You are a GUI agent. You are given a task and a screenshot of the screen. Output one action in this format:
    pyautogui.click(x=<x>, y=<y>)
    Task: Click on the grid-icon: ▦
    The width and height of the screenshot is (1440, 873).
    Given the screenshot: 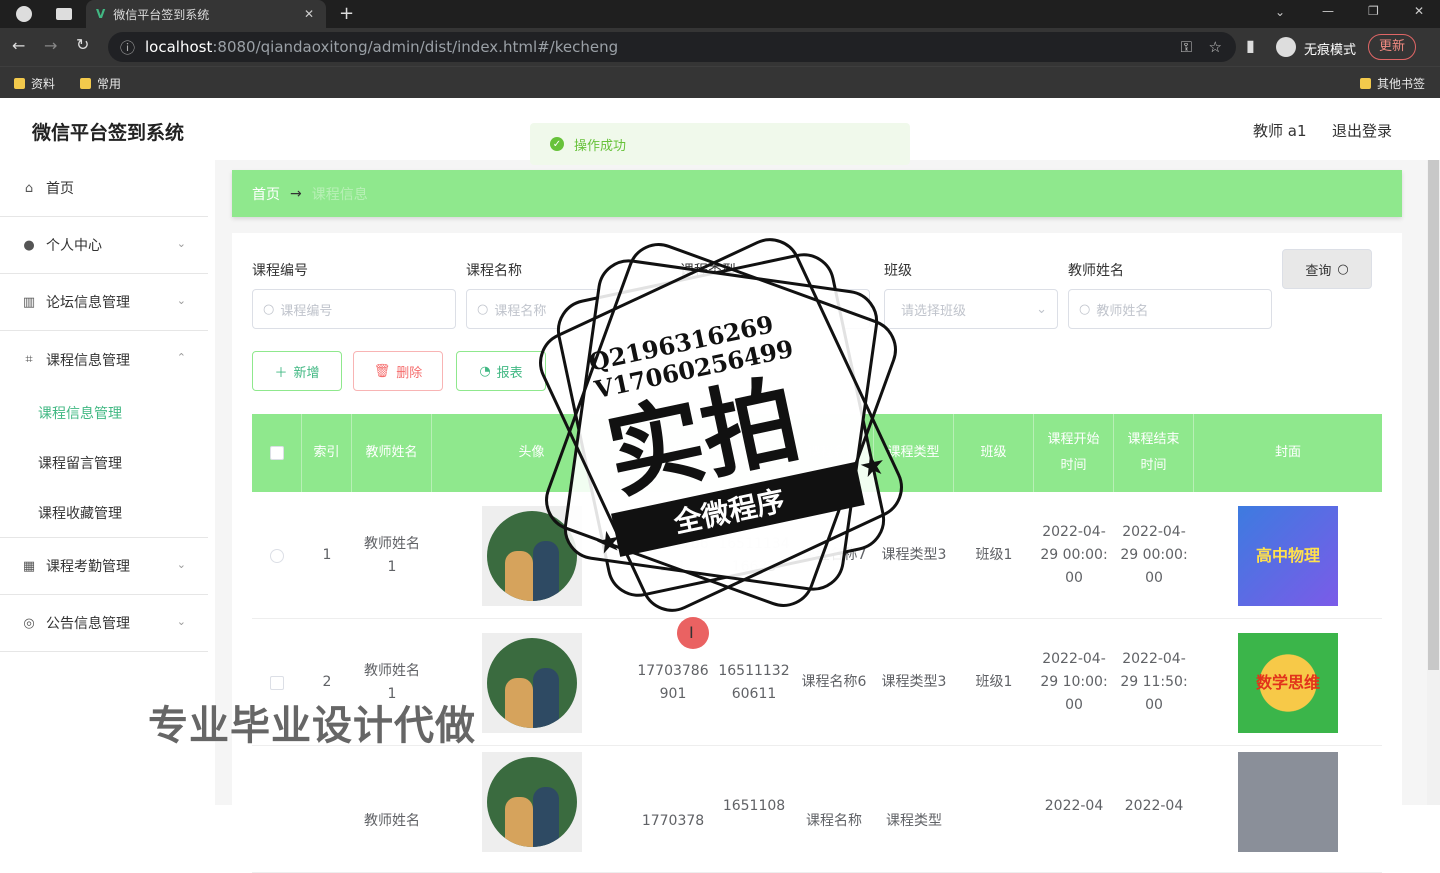 What is the action you would take?
    pyautogui.click(x=29, y=566)
    